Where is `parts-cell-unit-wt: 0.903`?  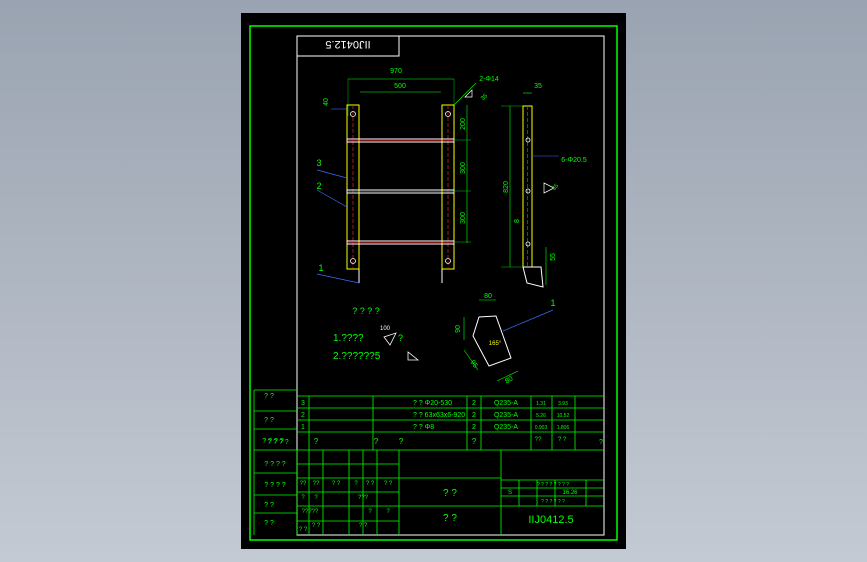
parts-cell-unit-wt: 0.903 is located at coordinates (541, 428).